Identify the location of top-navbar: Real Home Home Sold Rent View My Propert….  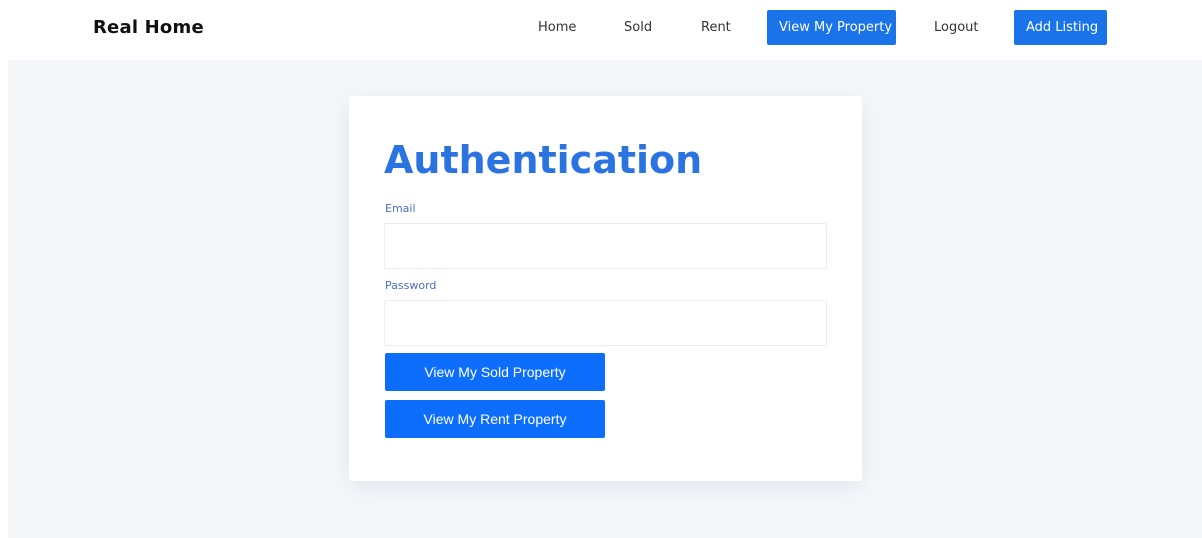
(601, 30).